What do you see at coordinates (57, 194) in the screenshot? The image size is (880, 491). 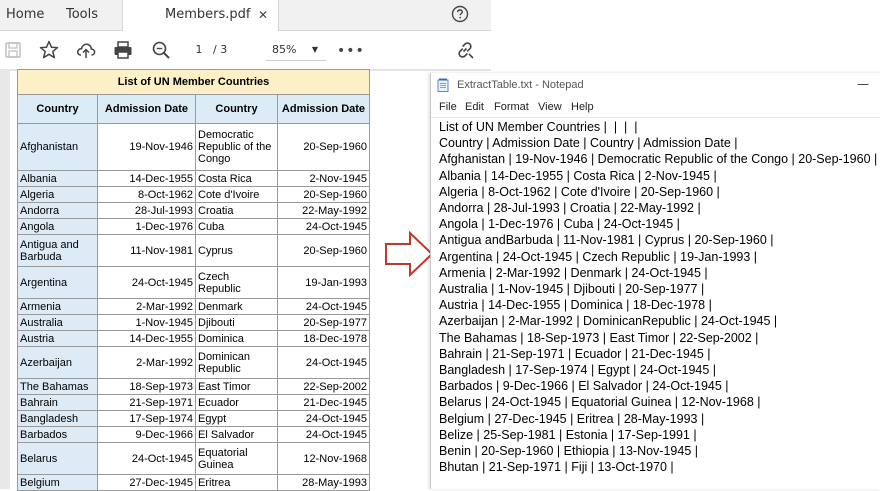 I see `cell-country: Algeria` at bounding box center [57, 194].